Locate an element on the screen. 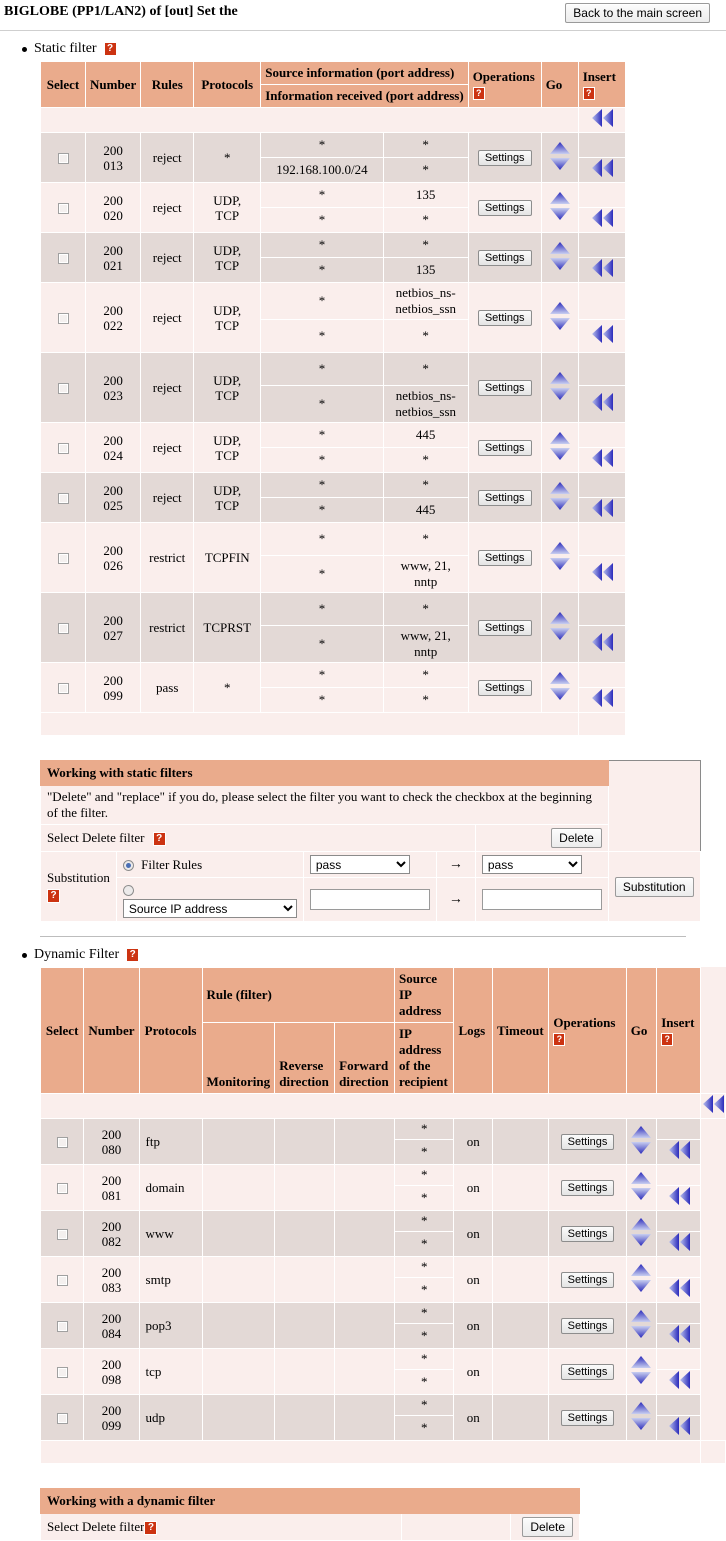 The height and width of the screenshot is (1541, 726). back-to-main-screen-button: Back to the main screen is located at coordinates (637, 13).